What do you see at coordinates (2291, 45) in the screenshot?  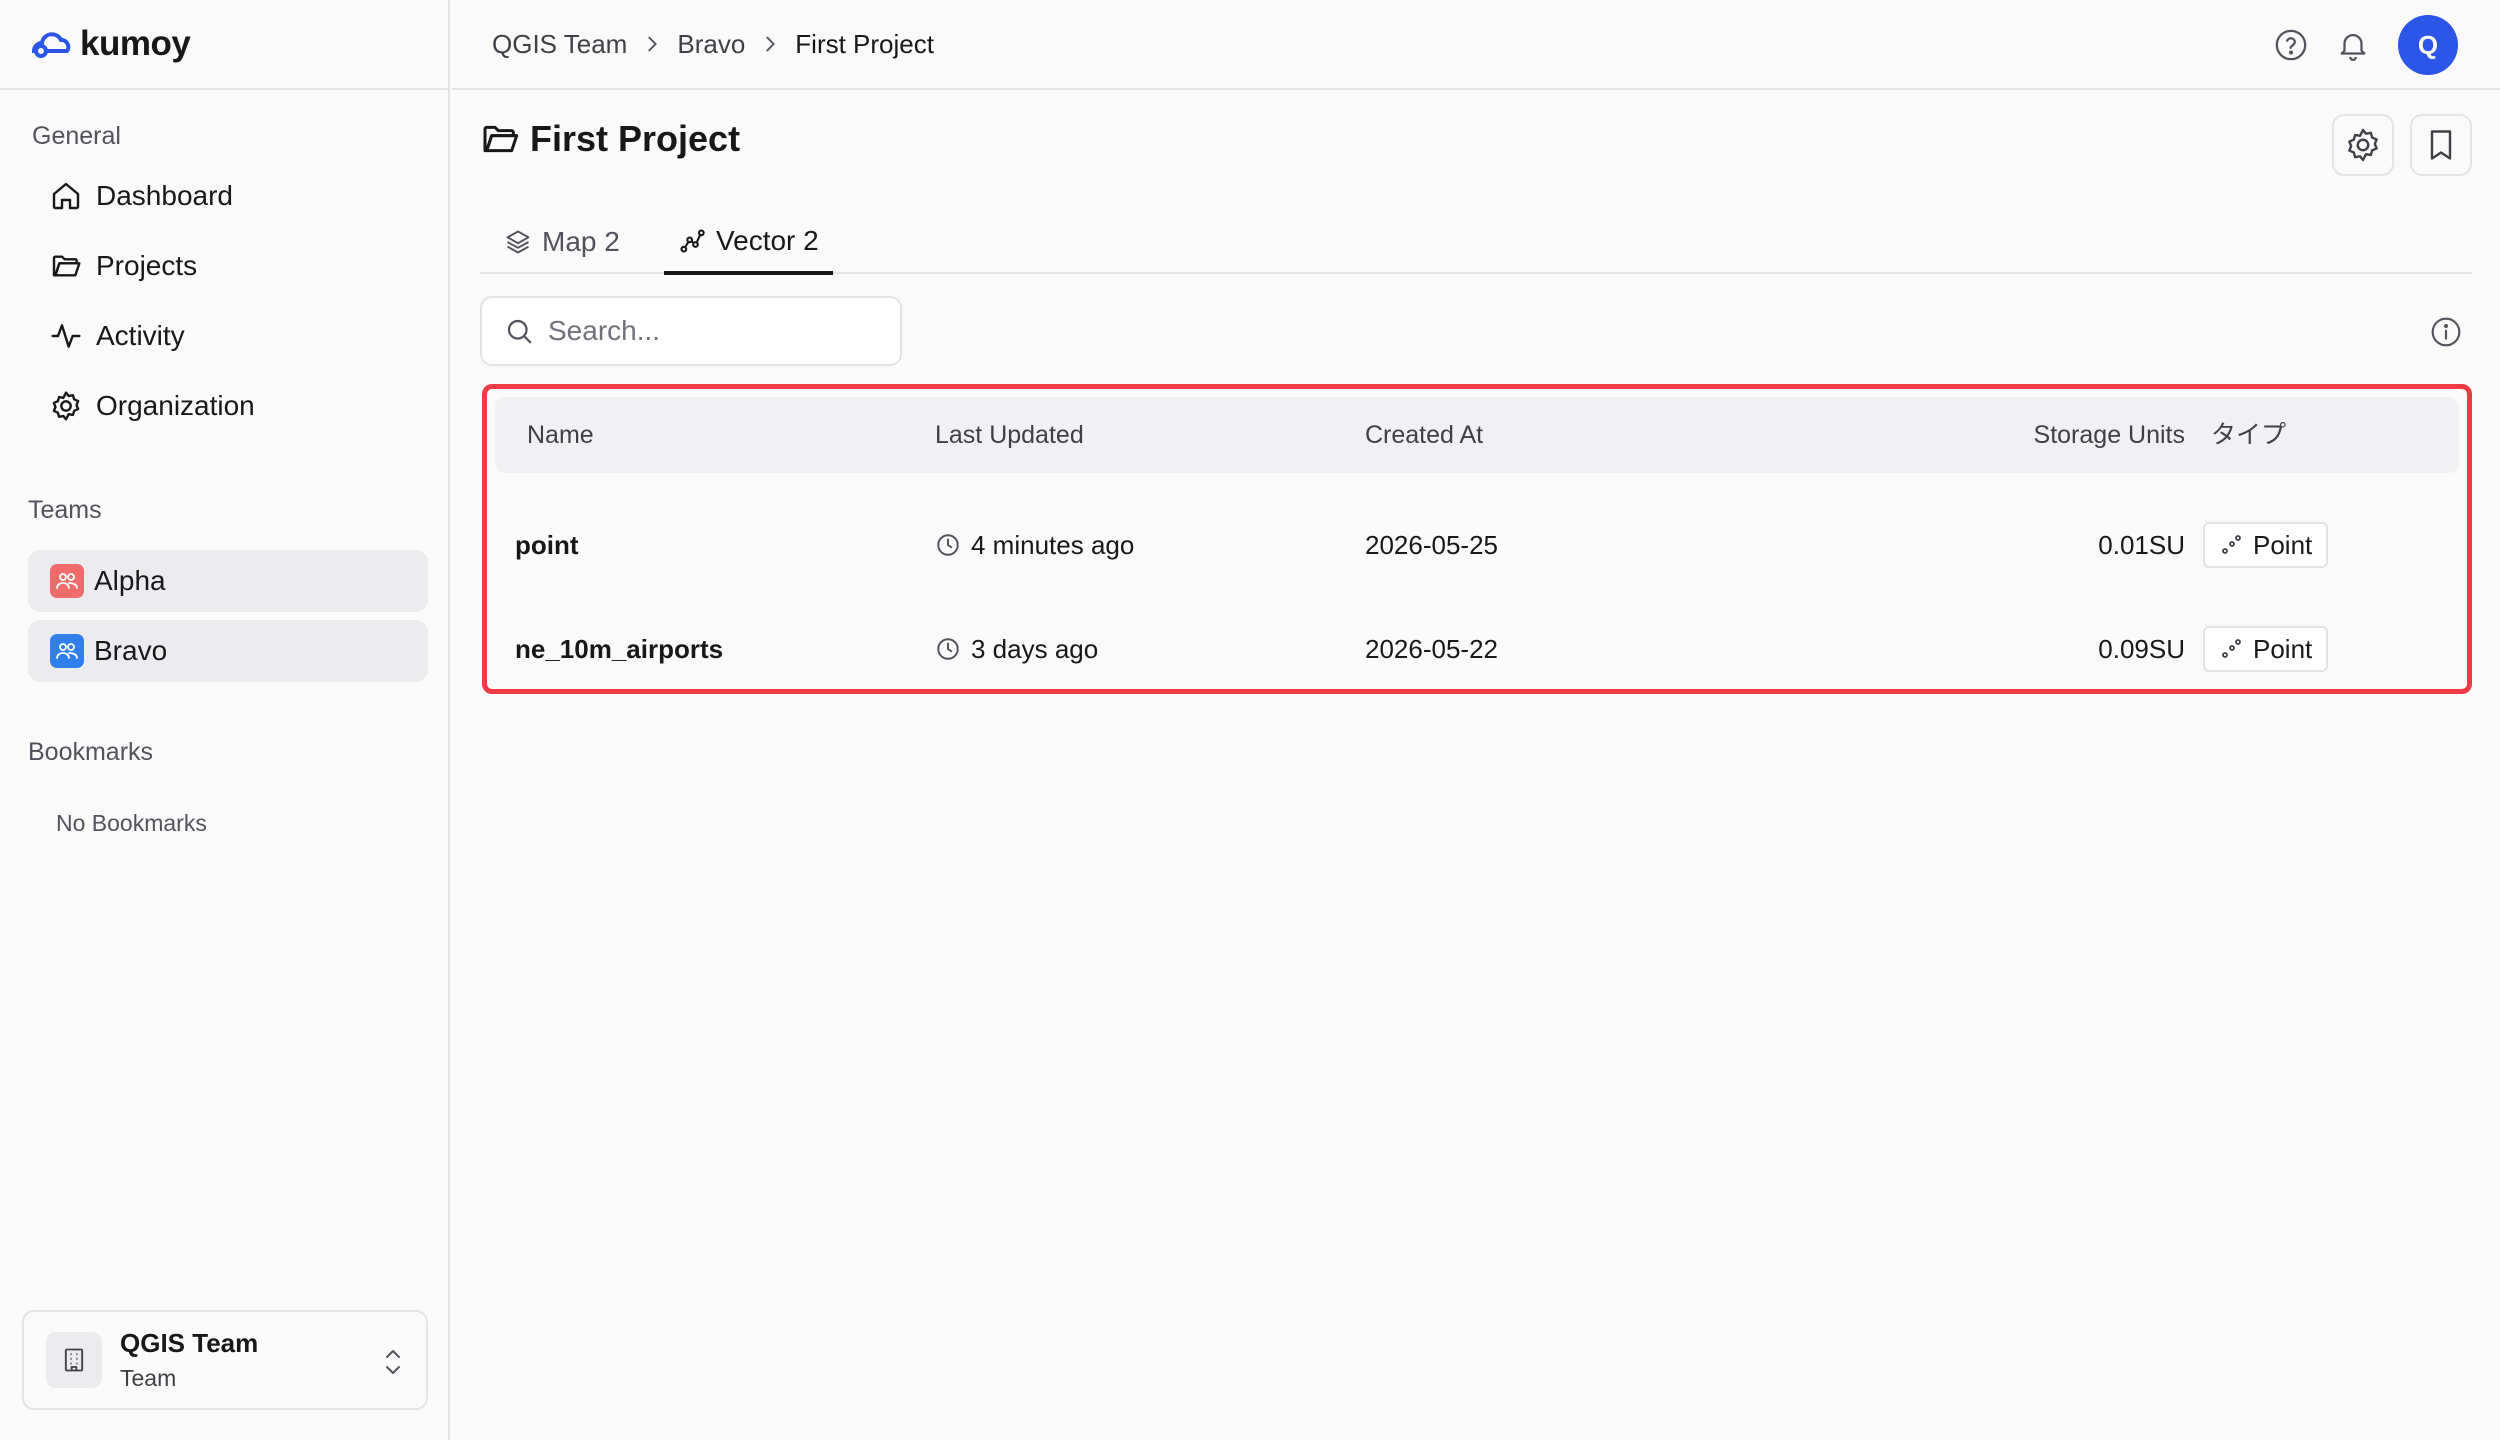 I see `help-icon` at bounding box center [2291, 45].